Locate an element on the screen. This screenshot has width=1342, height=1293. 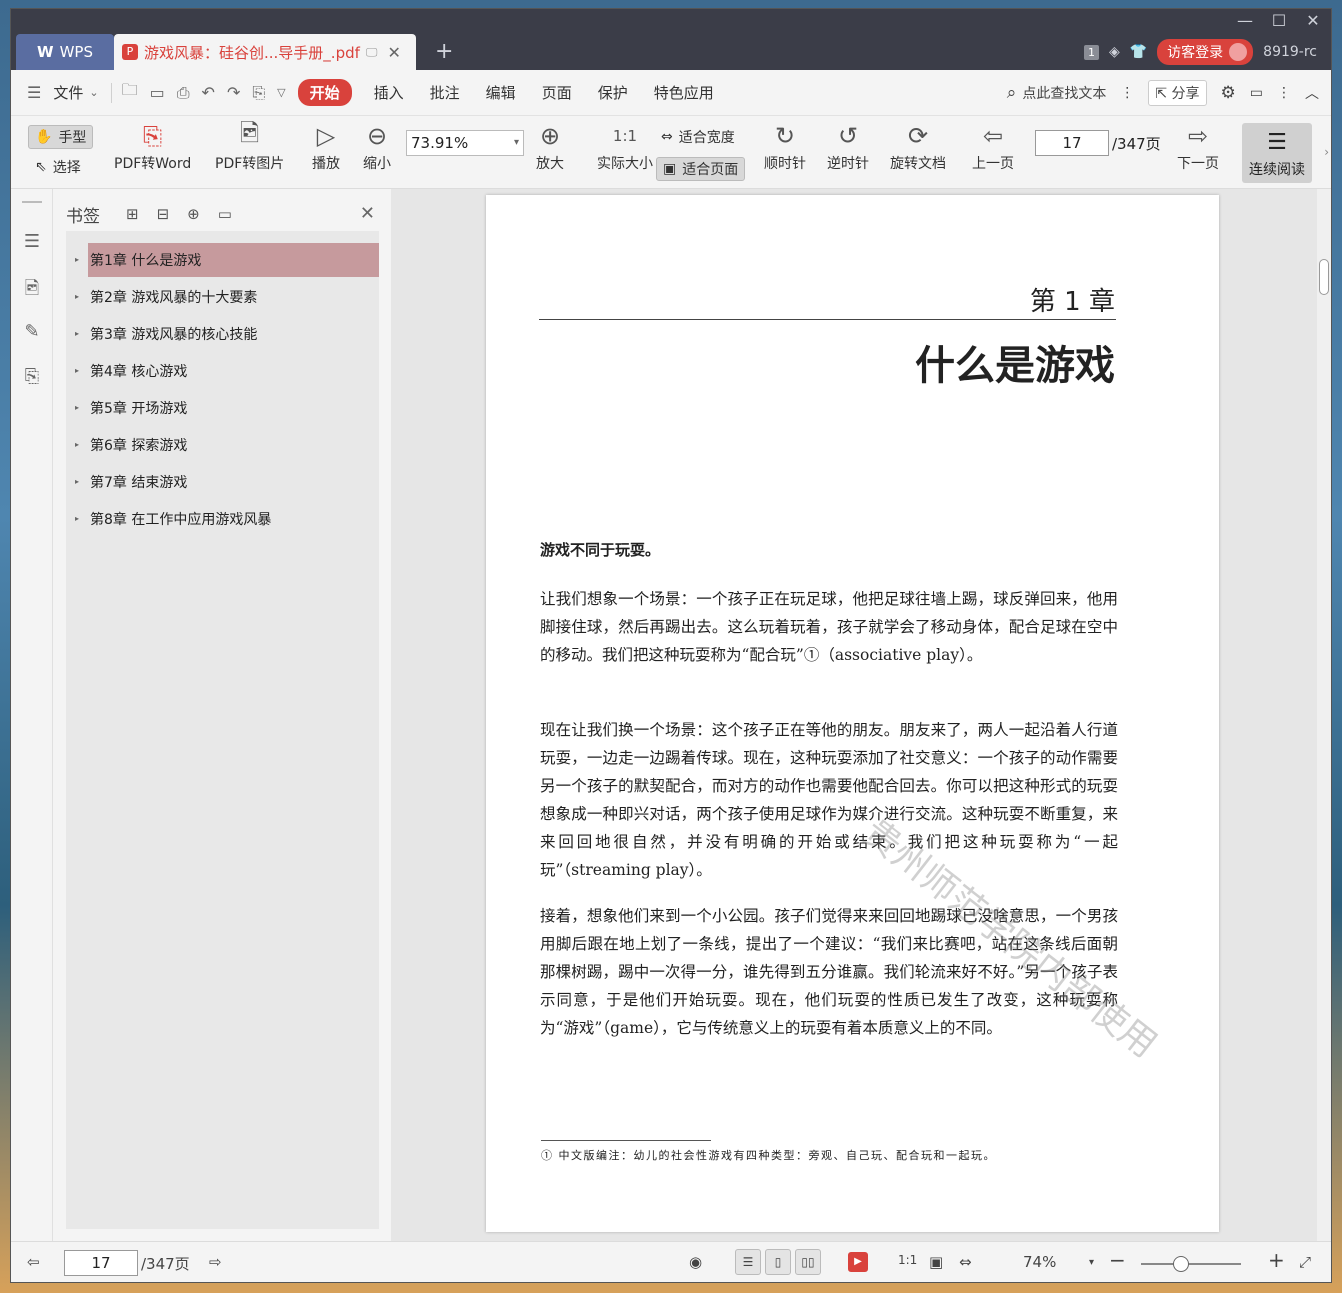
actual-size-button: 1:1 实际大小 is located at coordinates (625, 146).